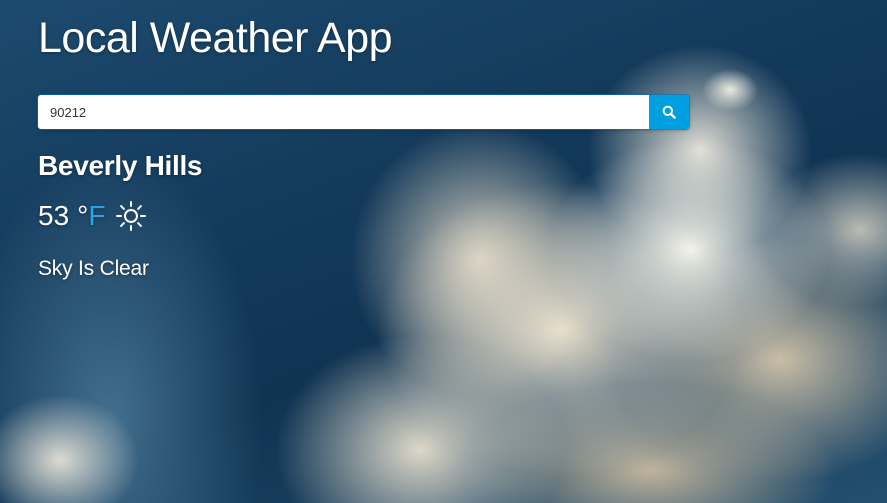 This screenshot has width=887, height=503. Describe the element at coordinates (83, 215) in the screenshot. I see `degree-symbol: °` at that location.